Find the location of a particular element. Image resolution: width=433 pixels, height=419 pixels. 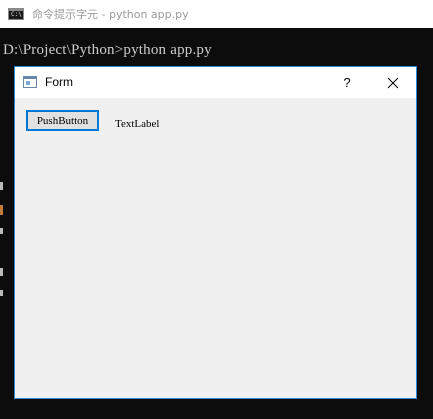

console-window-title: 命令提示字元 - python app.py is located at coordinates (110, 14).